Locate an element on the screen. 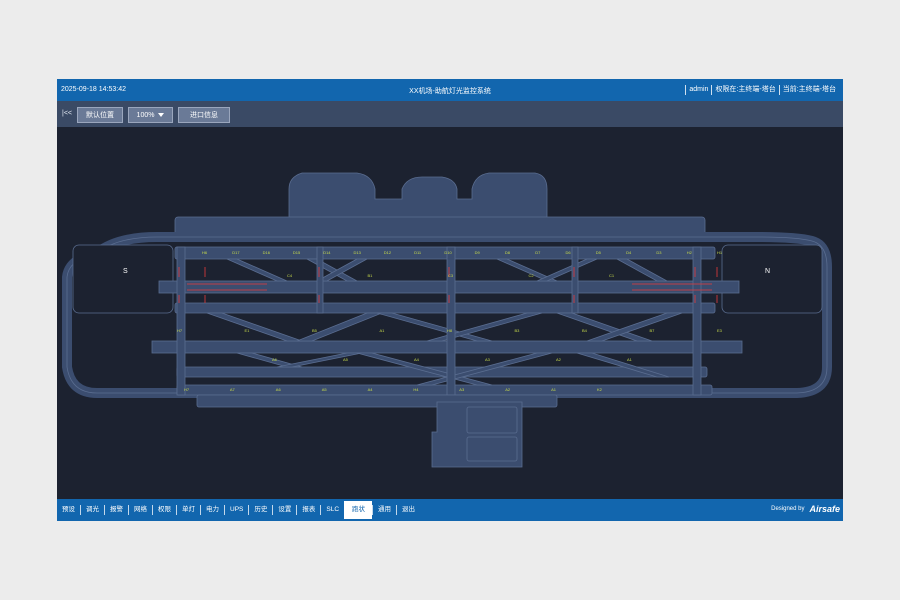 The width and height of the screenshot is (900, 600). designed-by-label: Designed by is located at coordinates (788, 509).